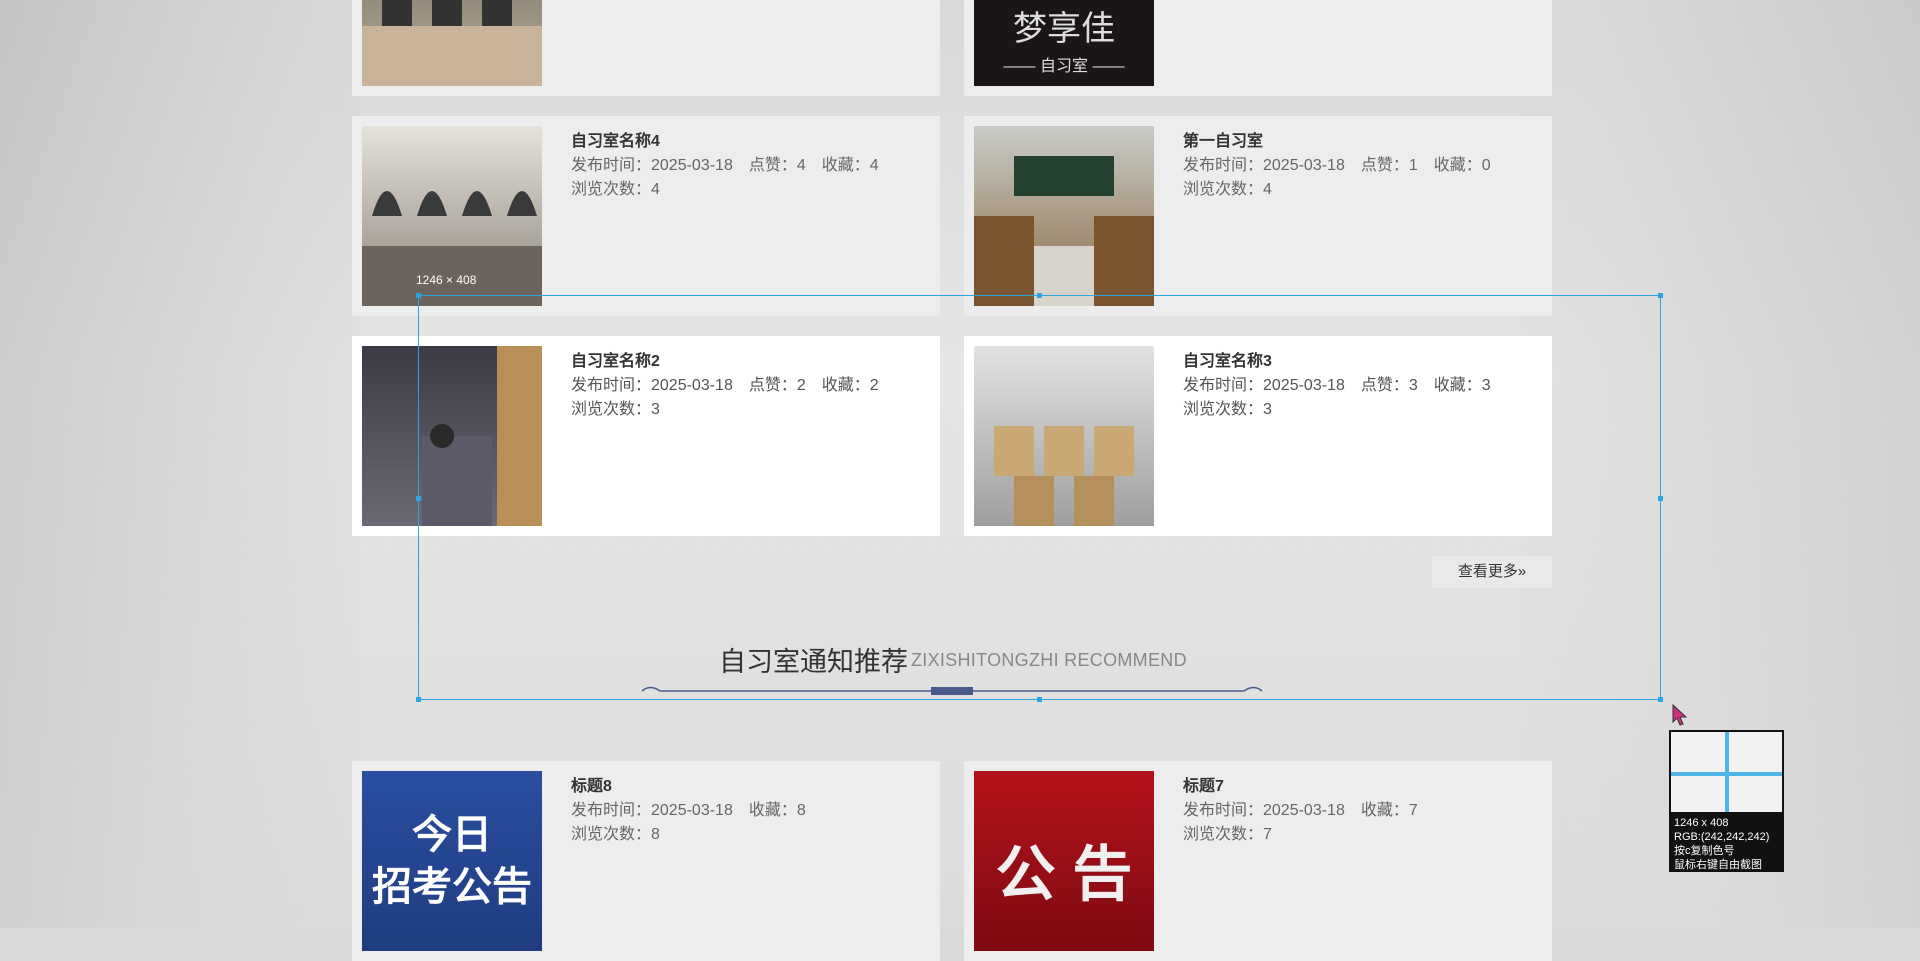  Describe the element at coordinates (1389, 810) in the screenshot. I see `favorites-count: 收藏：7` at that location.